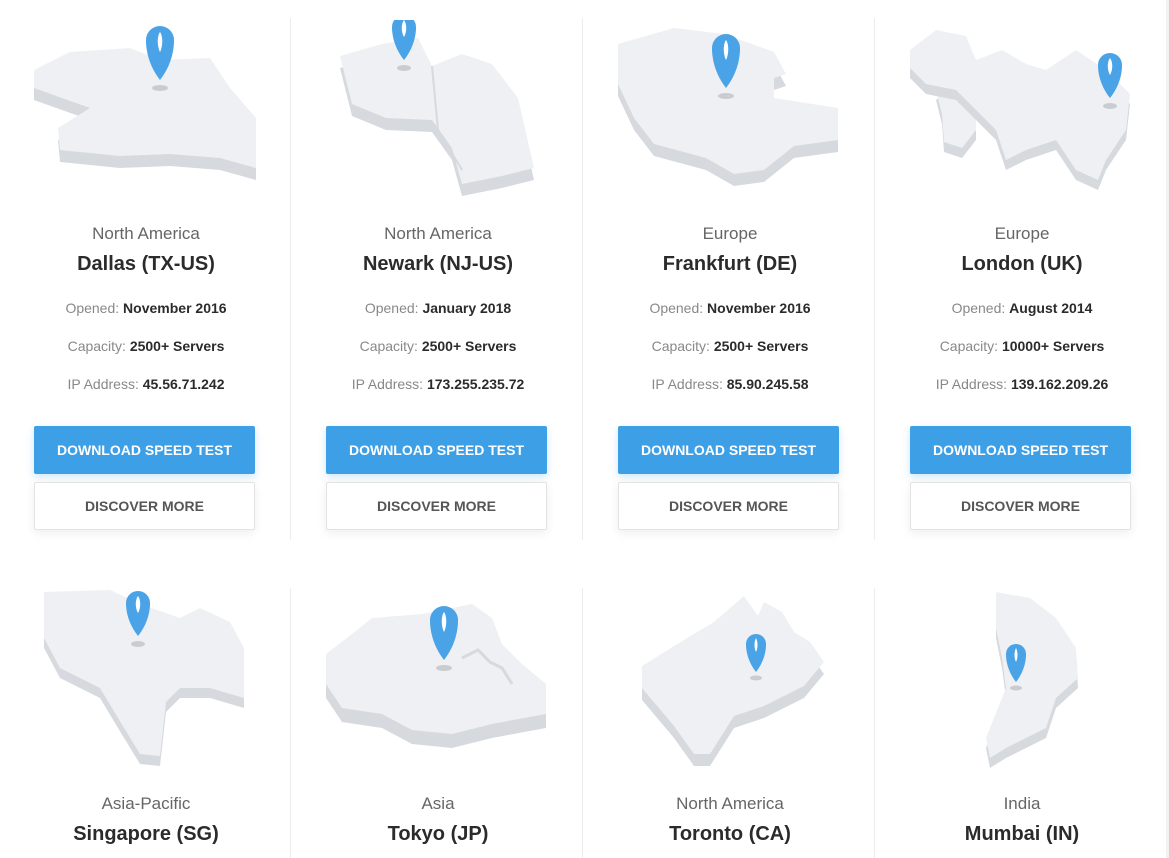 Image resolution: width=1169 pixels, height=858 pixels. I want to click on map-singapore-icon, so click(144, 678).